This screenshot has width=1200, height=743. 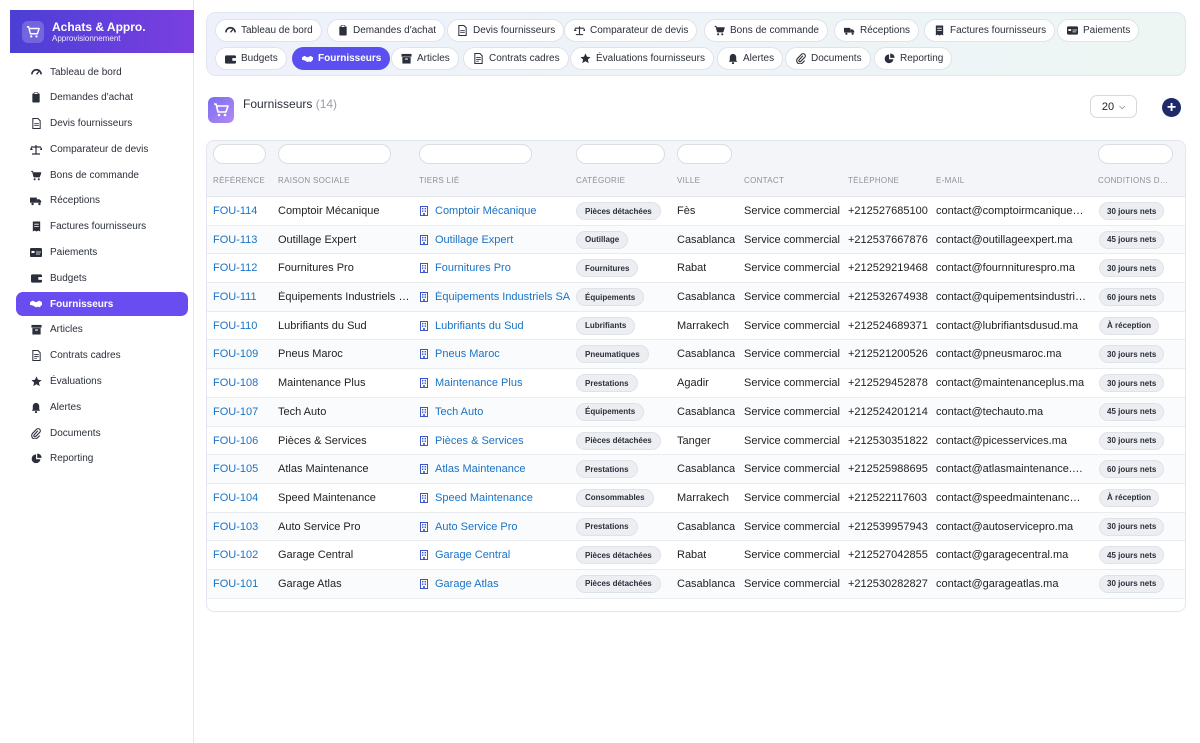 I want to click on sidebar-item: Factures fournisseurs, so click(x=102, y=227).